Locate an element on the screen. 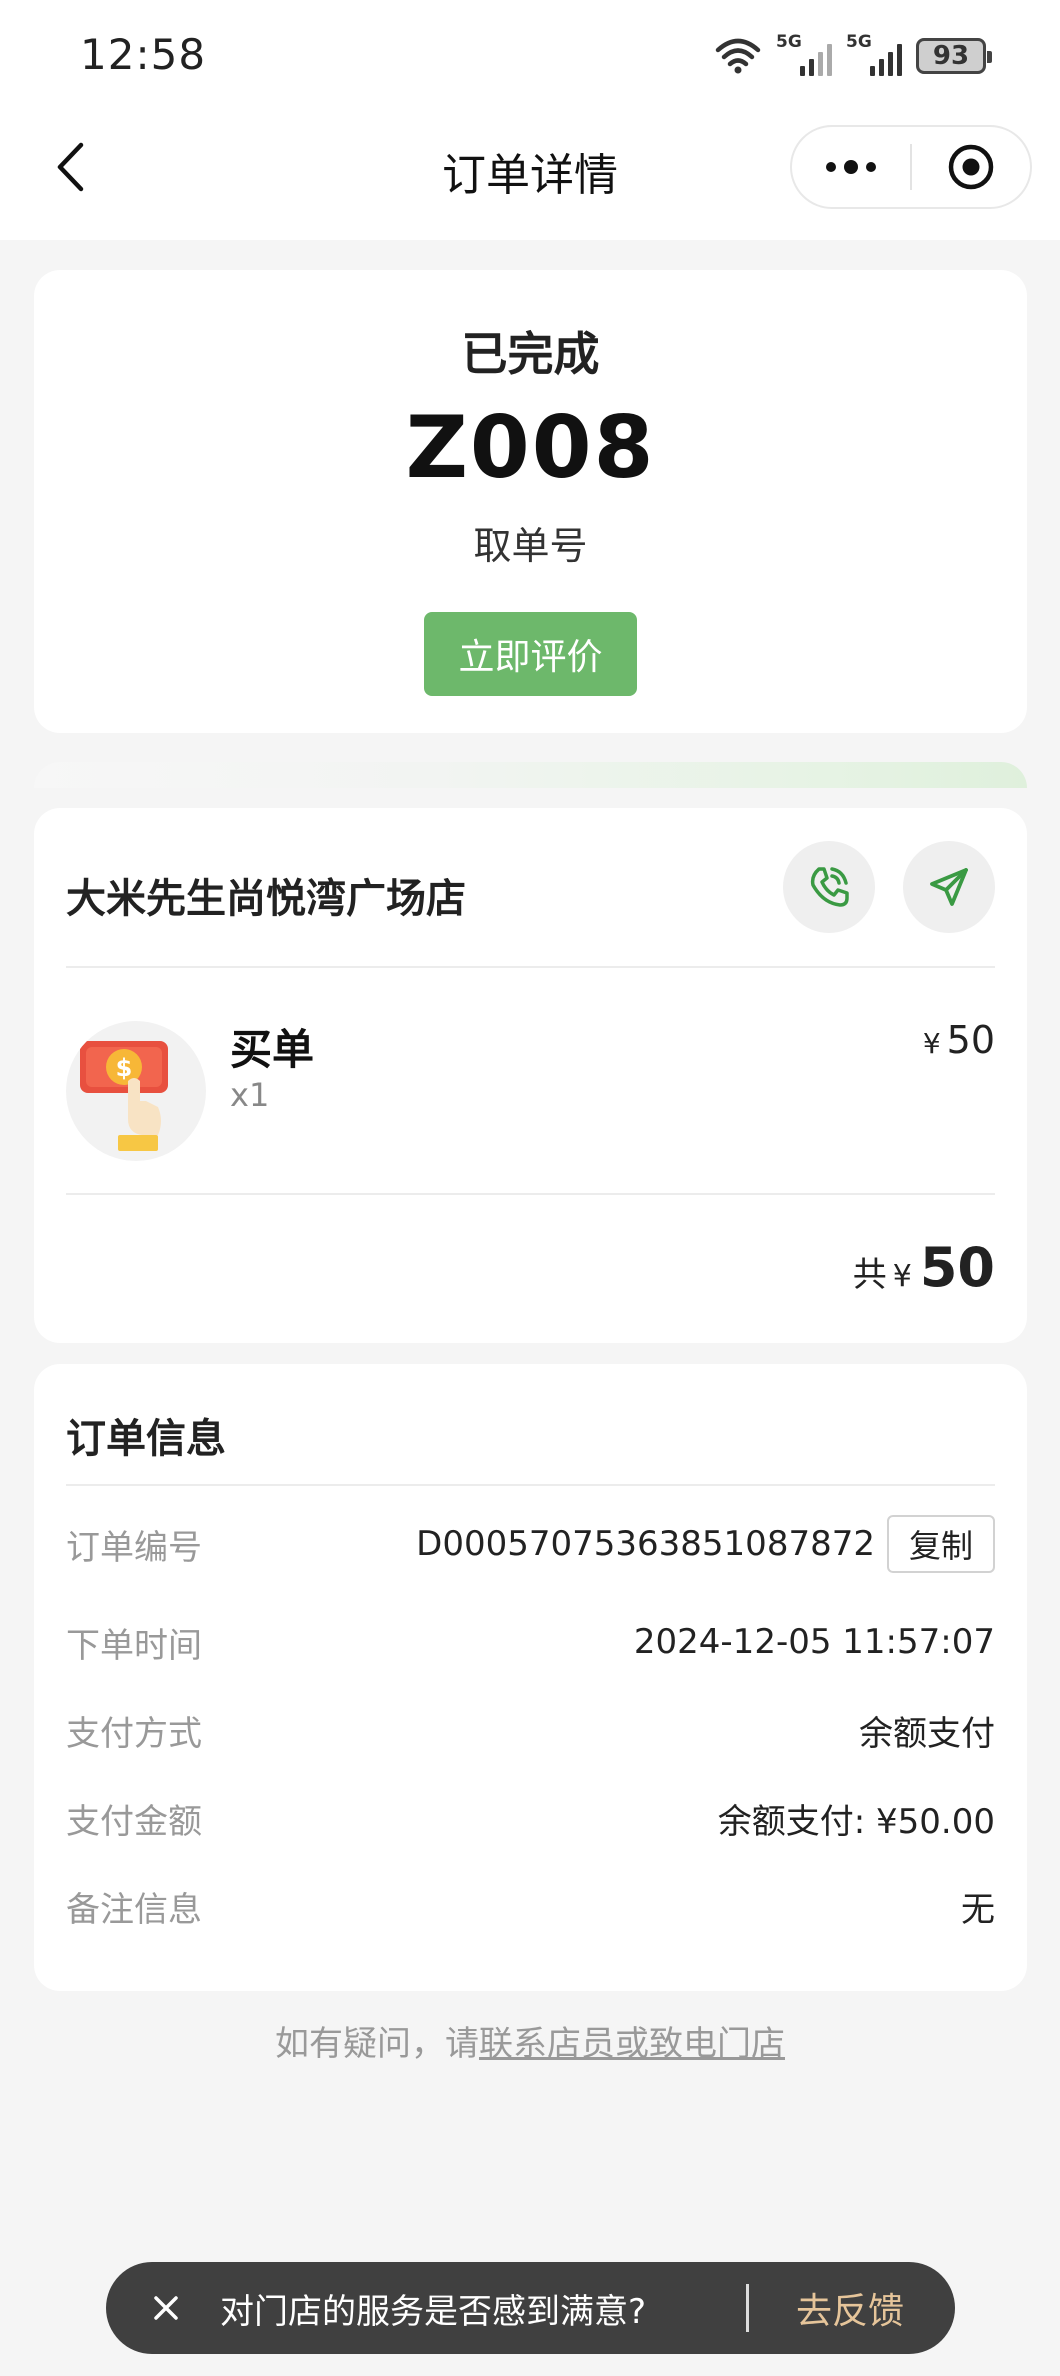 Image resolution: width=1060 pixels, height=2376 pixels. mini-program-capsule is located at coordinates (911, 167).